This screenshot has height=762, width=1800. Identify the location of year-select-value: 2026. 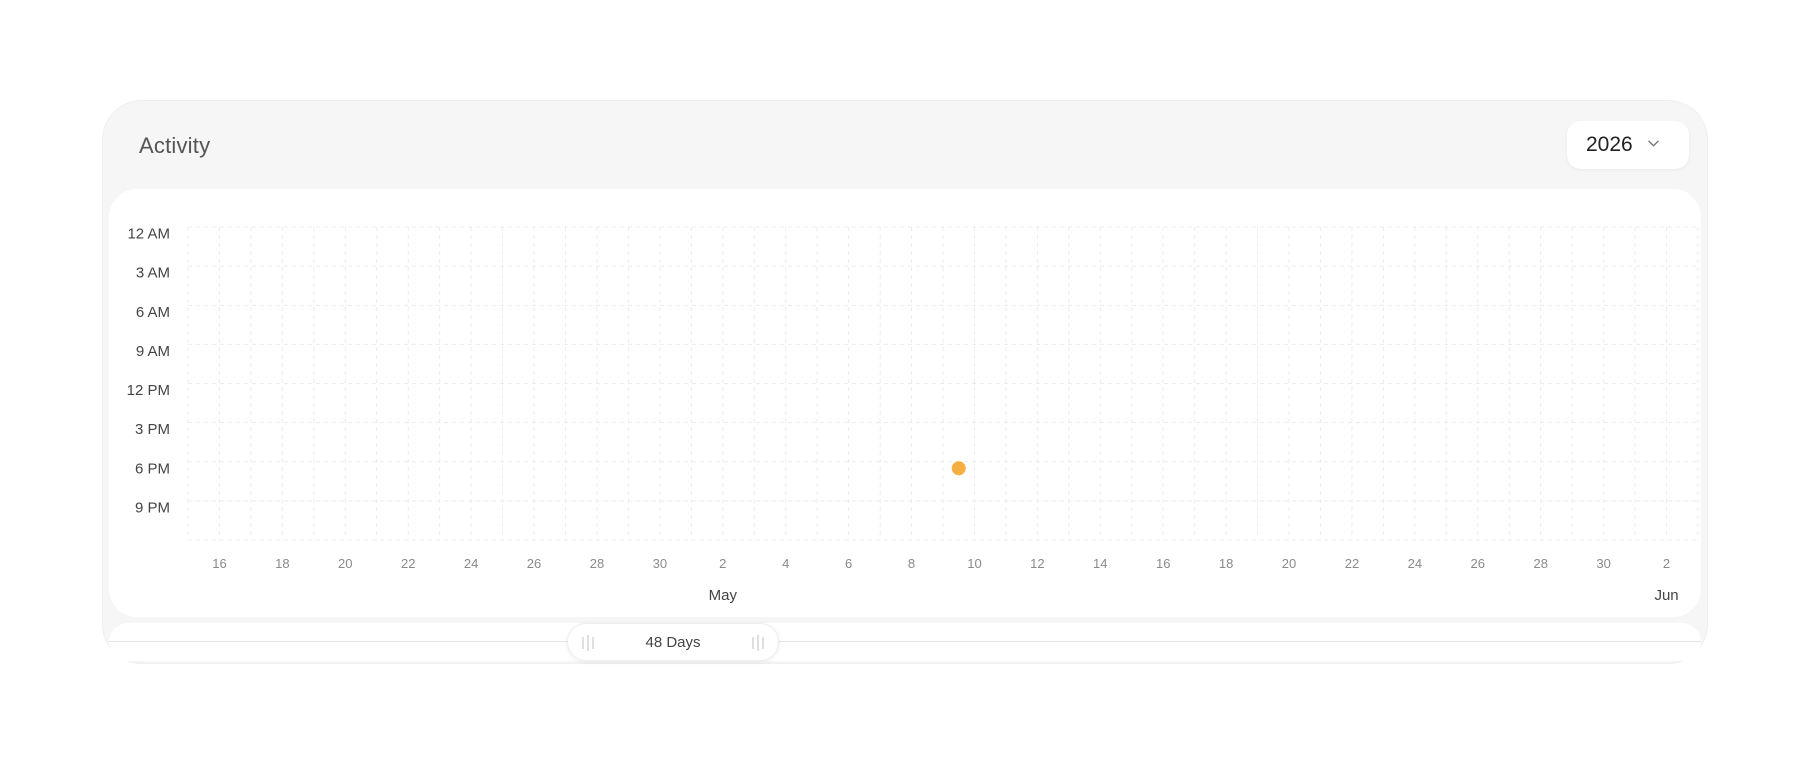
(1609, 144).